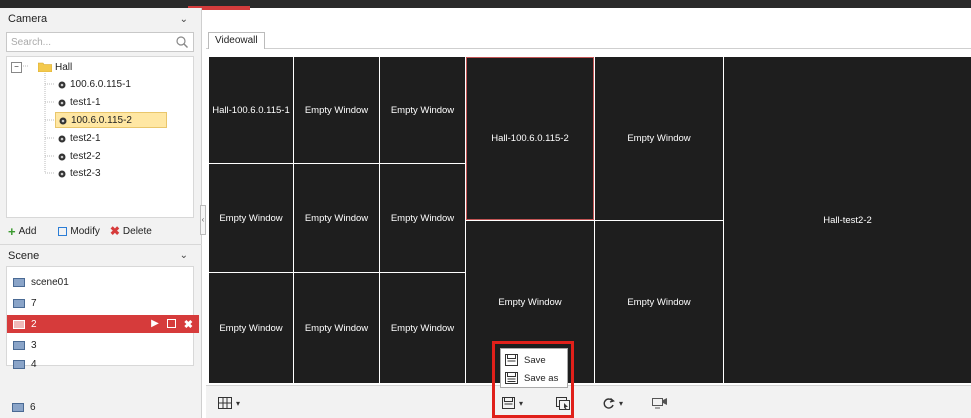 Image resolution: width=971 pixels, height=418 pixels. I want to click on modify-label: Modify, so click(85, 231).